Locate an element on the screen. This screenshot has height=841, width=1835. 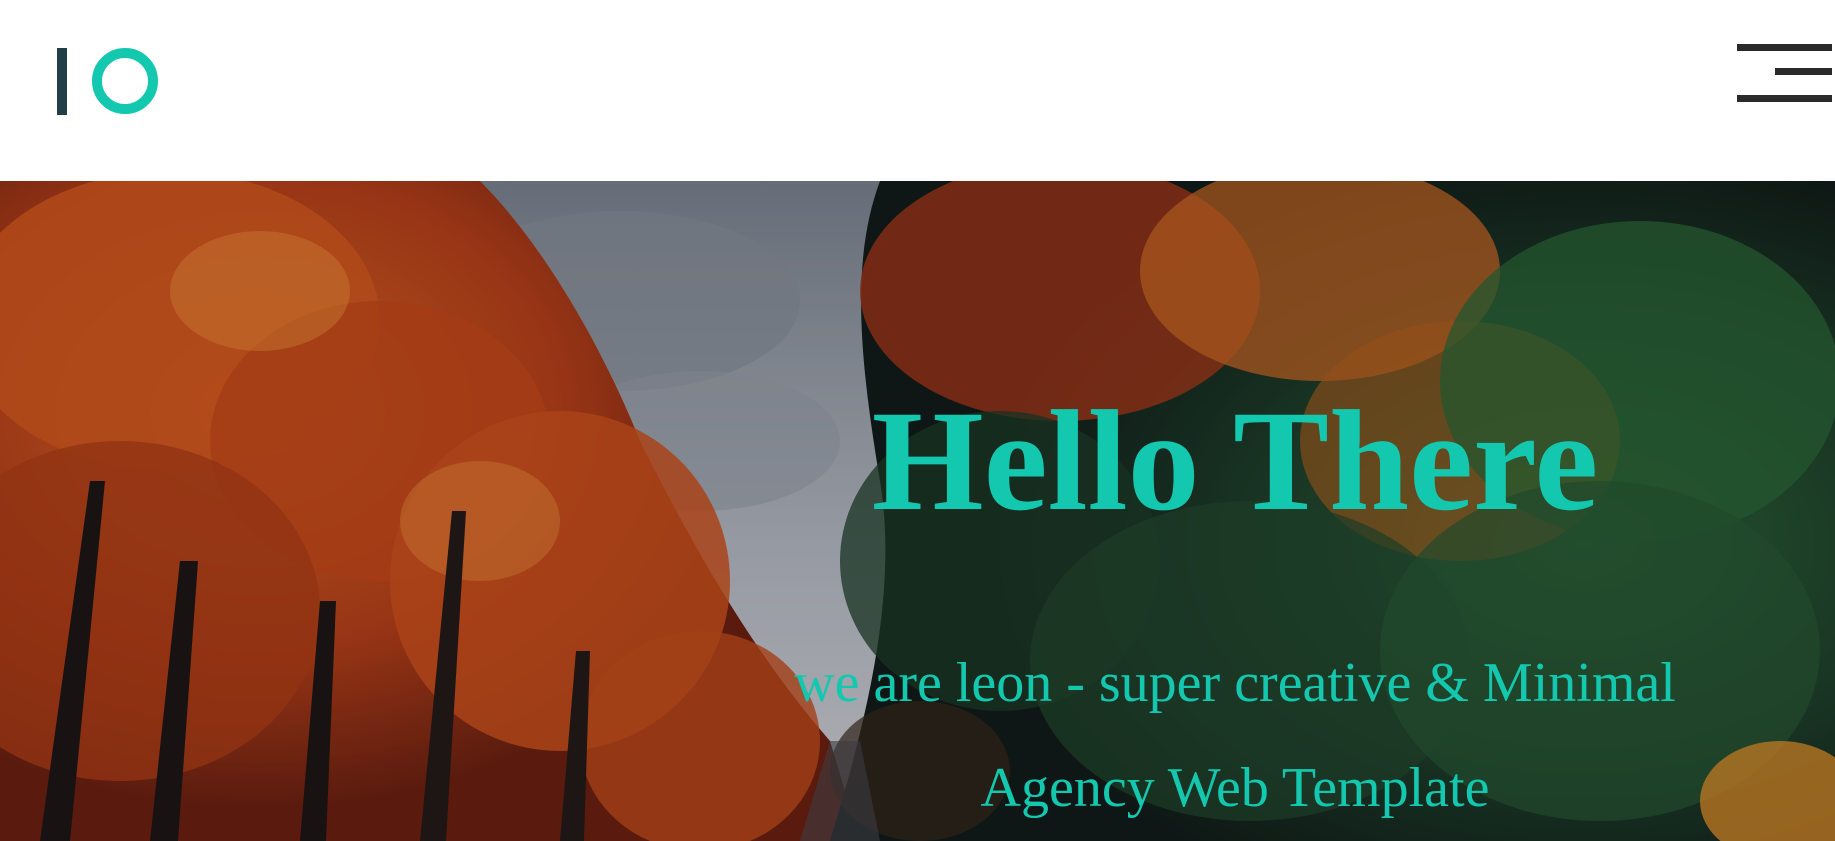
menu-line-top is located at coordinates (1784, 47).